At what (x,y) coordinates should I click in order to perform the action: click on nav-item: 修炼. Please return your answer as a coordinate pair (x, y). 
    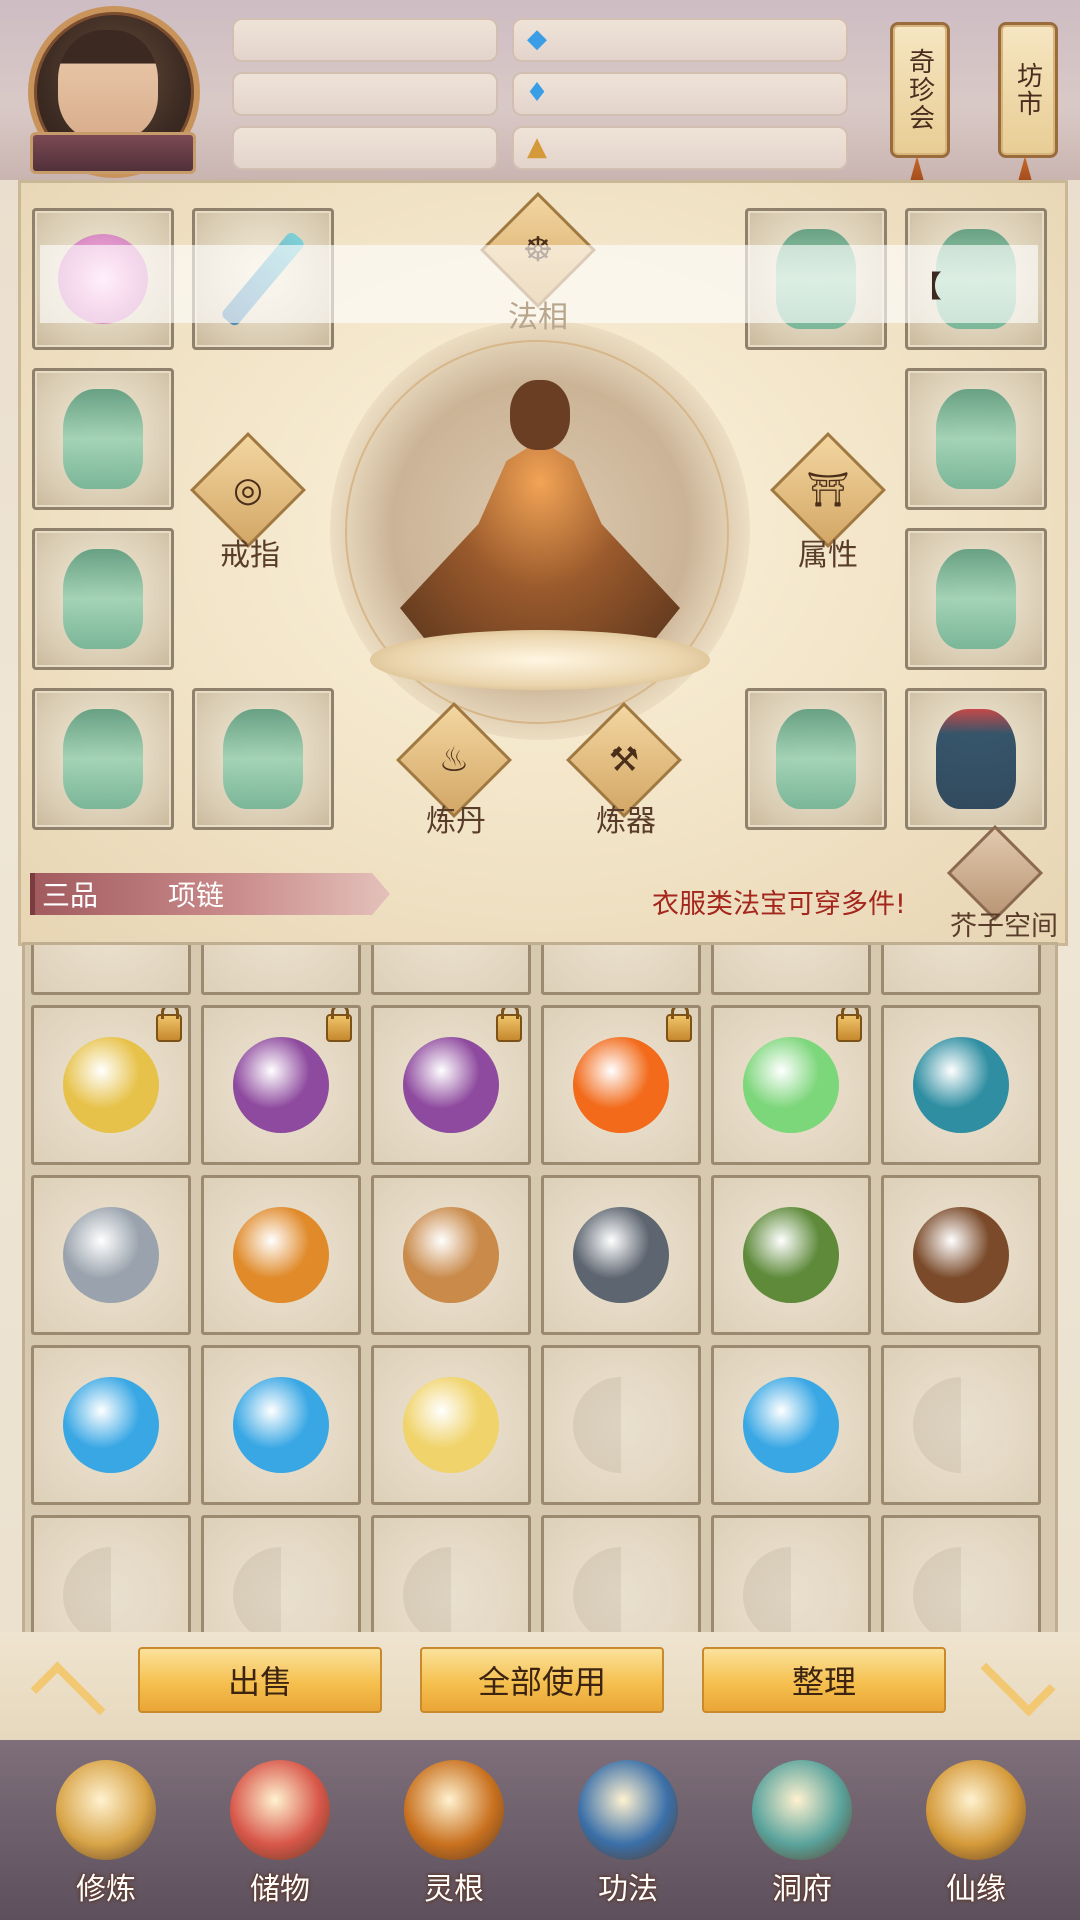
    Looking at the image, I should click on (106, 1840).